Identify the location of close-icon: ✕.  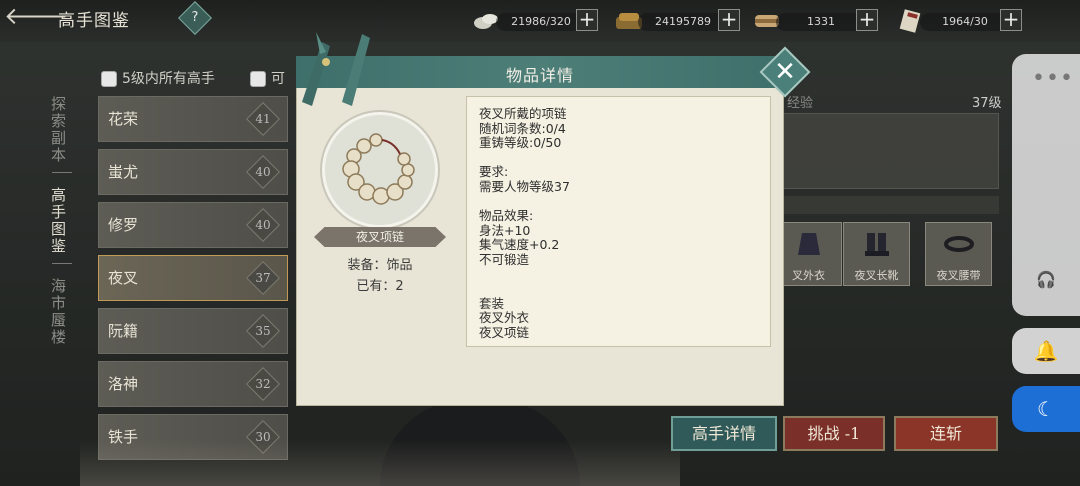
(785, 72).